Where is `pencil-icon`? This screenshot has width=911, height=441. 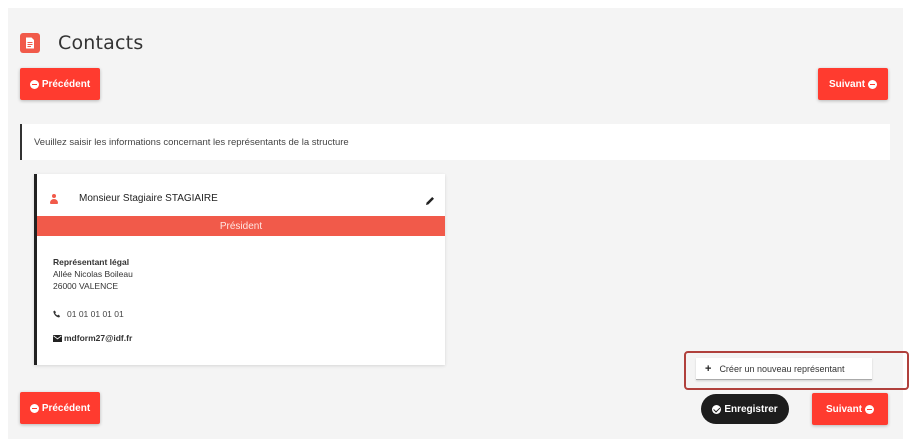
pencil-icon is located at coordinates (430, 199).